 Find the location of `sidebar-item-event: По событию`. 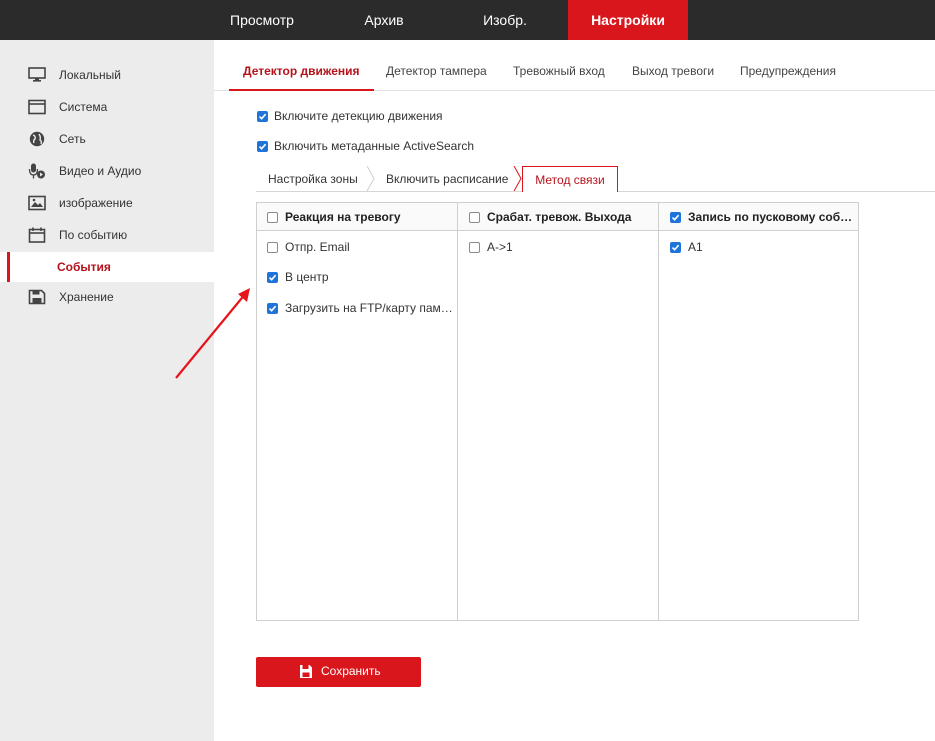

sidebar-item-event: По событию is located at coordinates (107, 235).